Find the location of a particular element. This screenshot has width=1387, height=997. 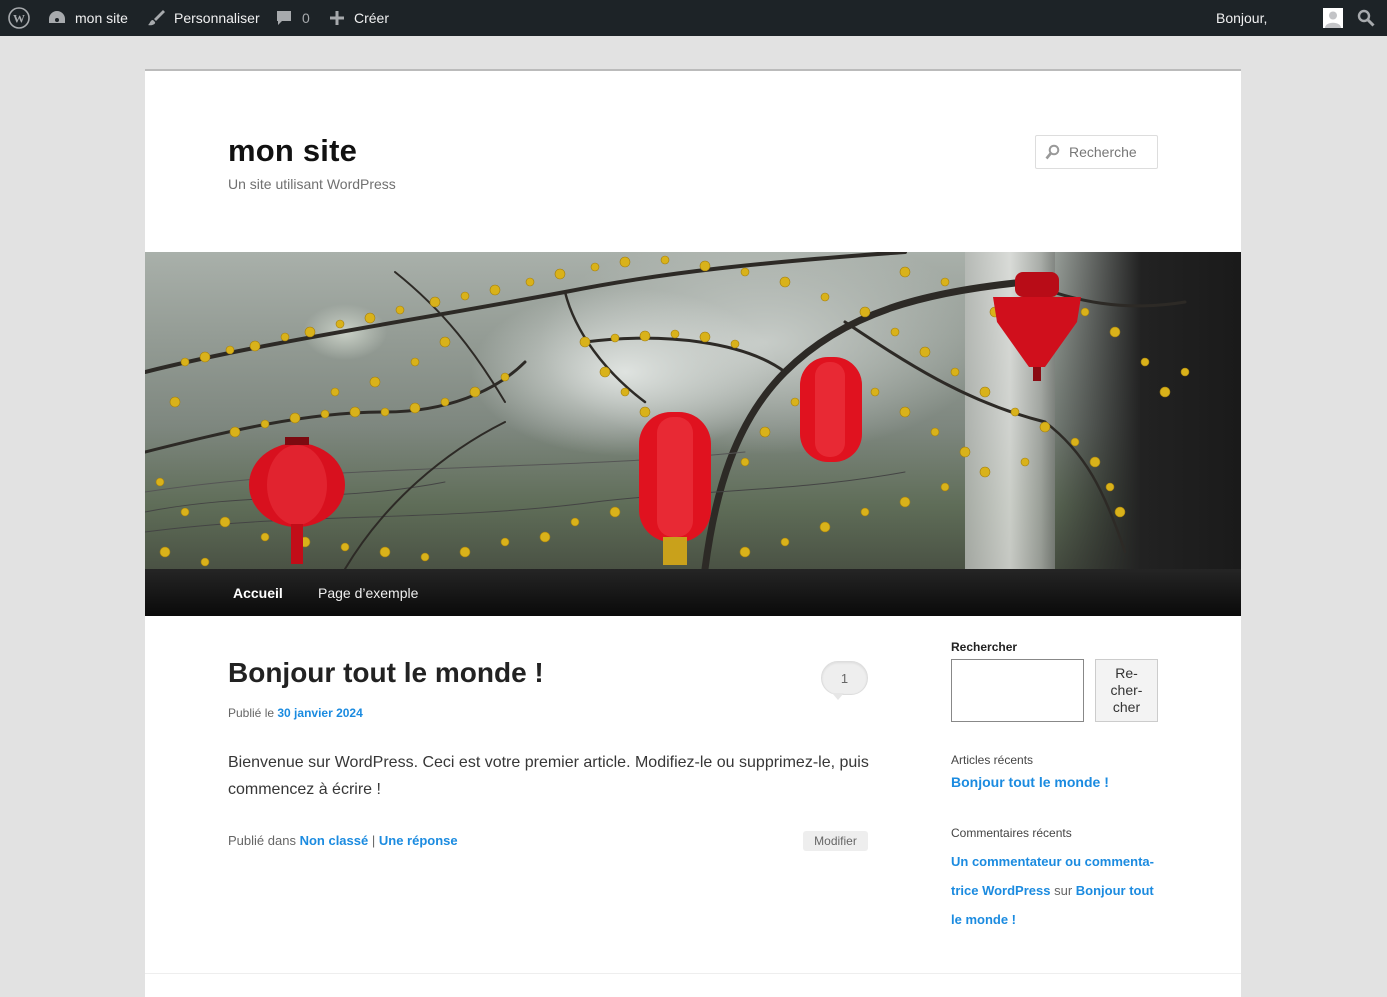

comments-link: 0 is located at coordinates (292, 18).